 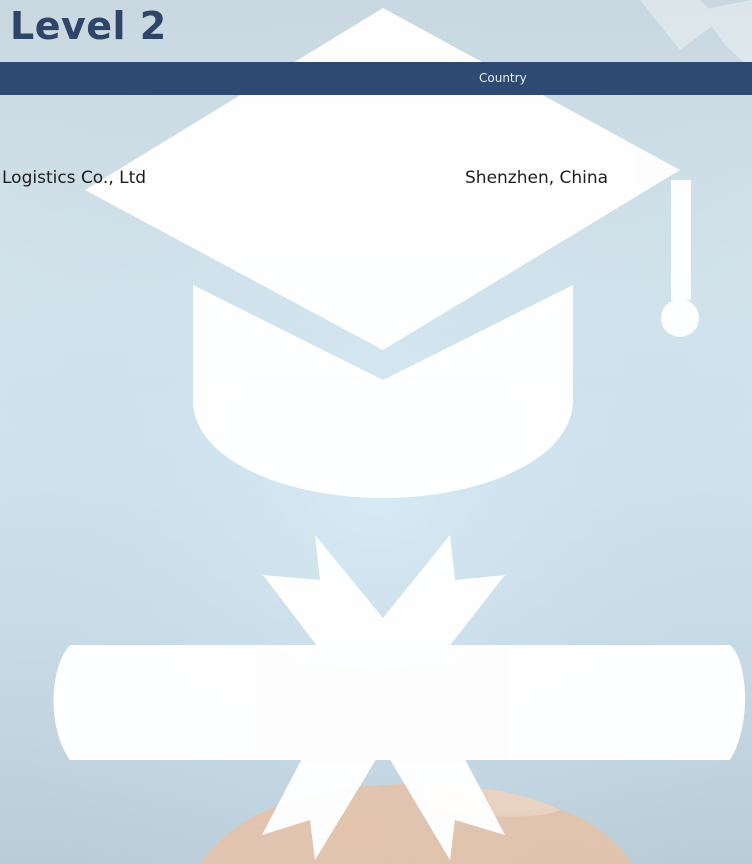 I want to click on cell-company: Logistics Co., Ltd, so click(x=74, y=178).